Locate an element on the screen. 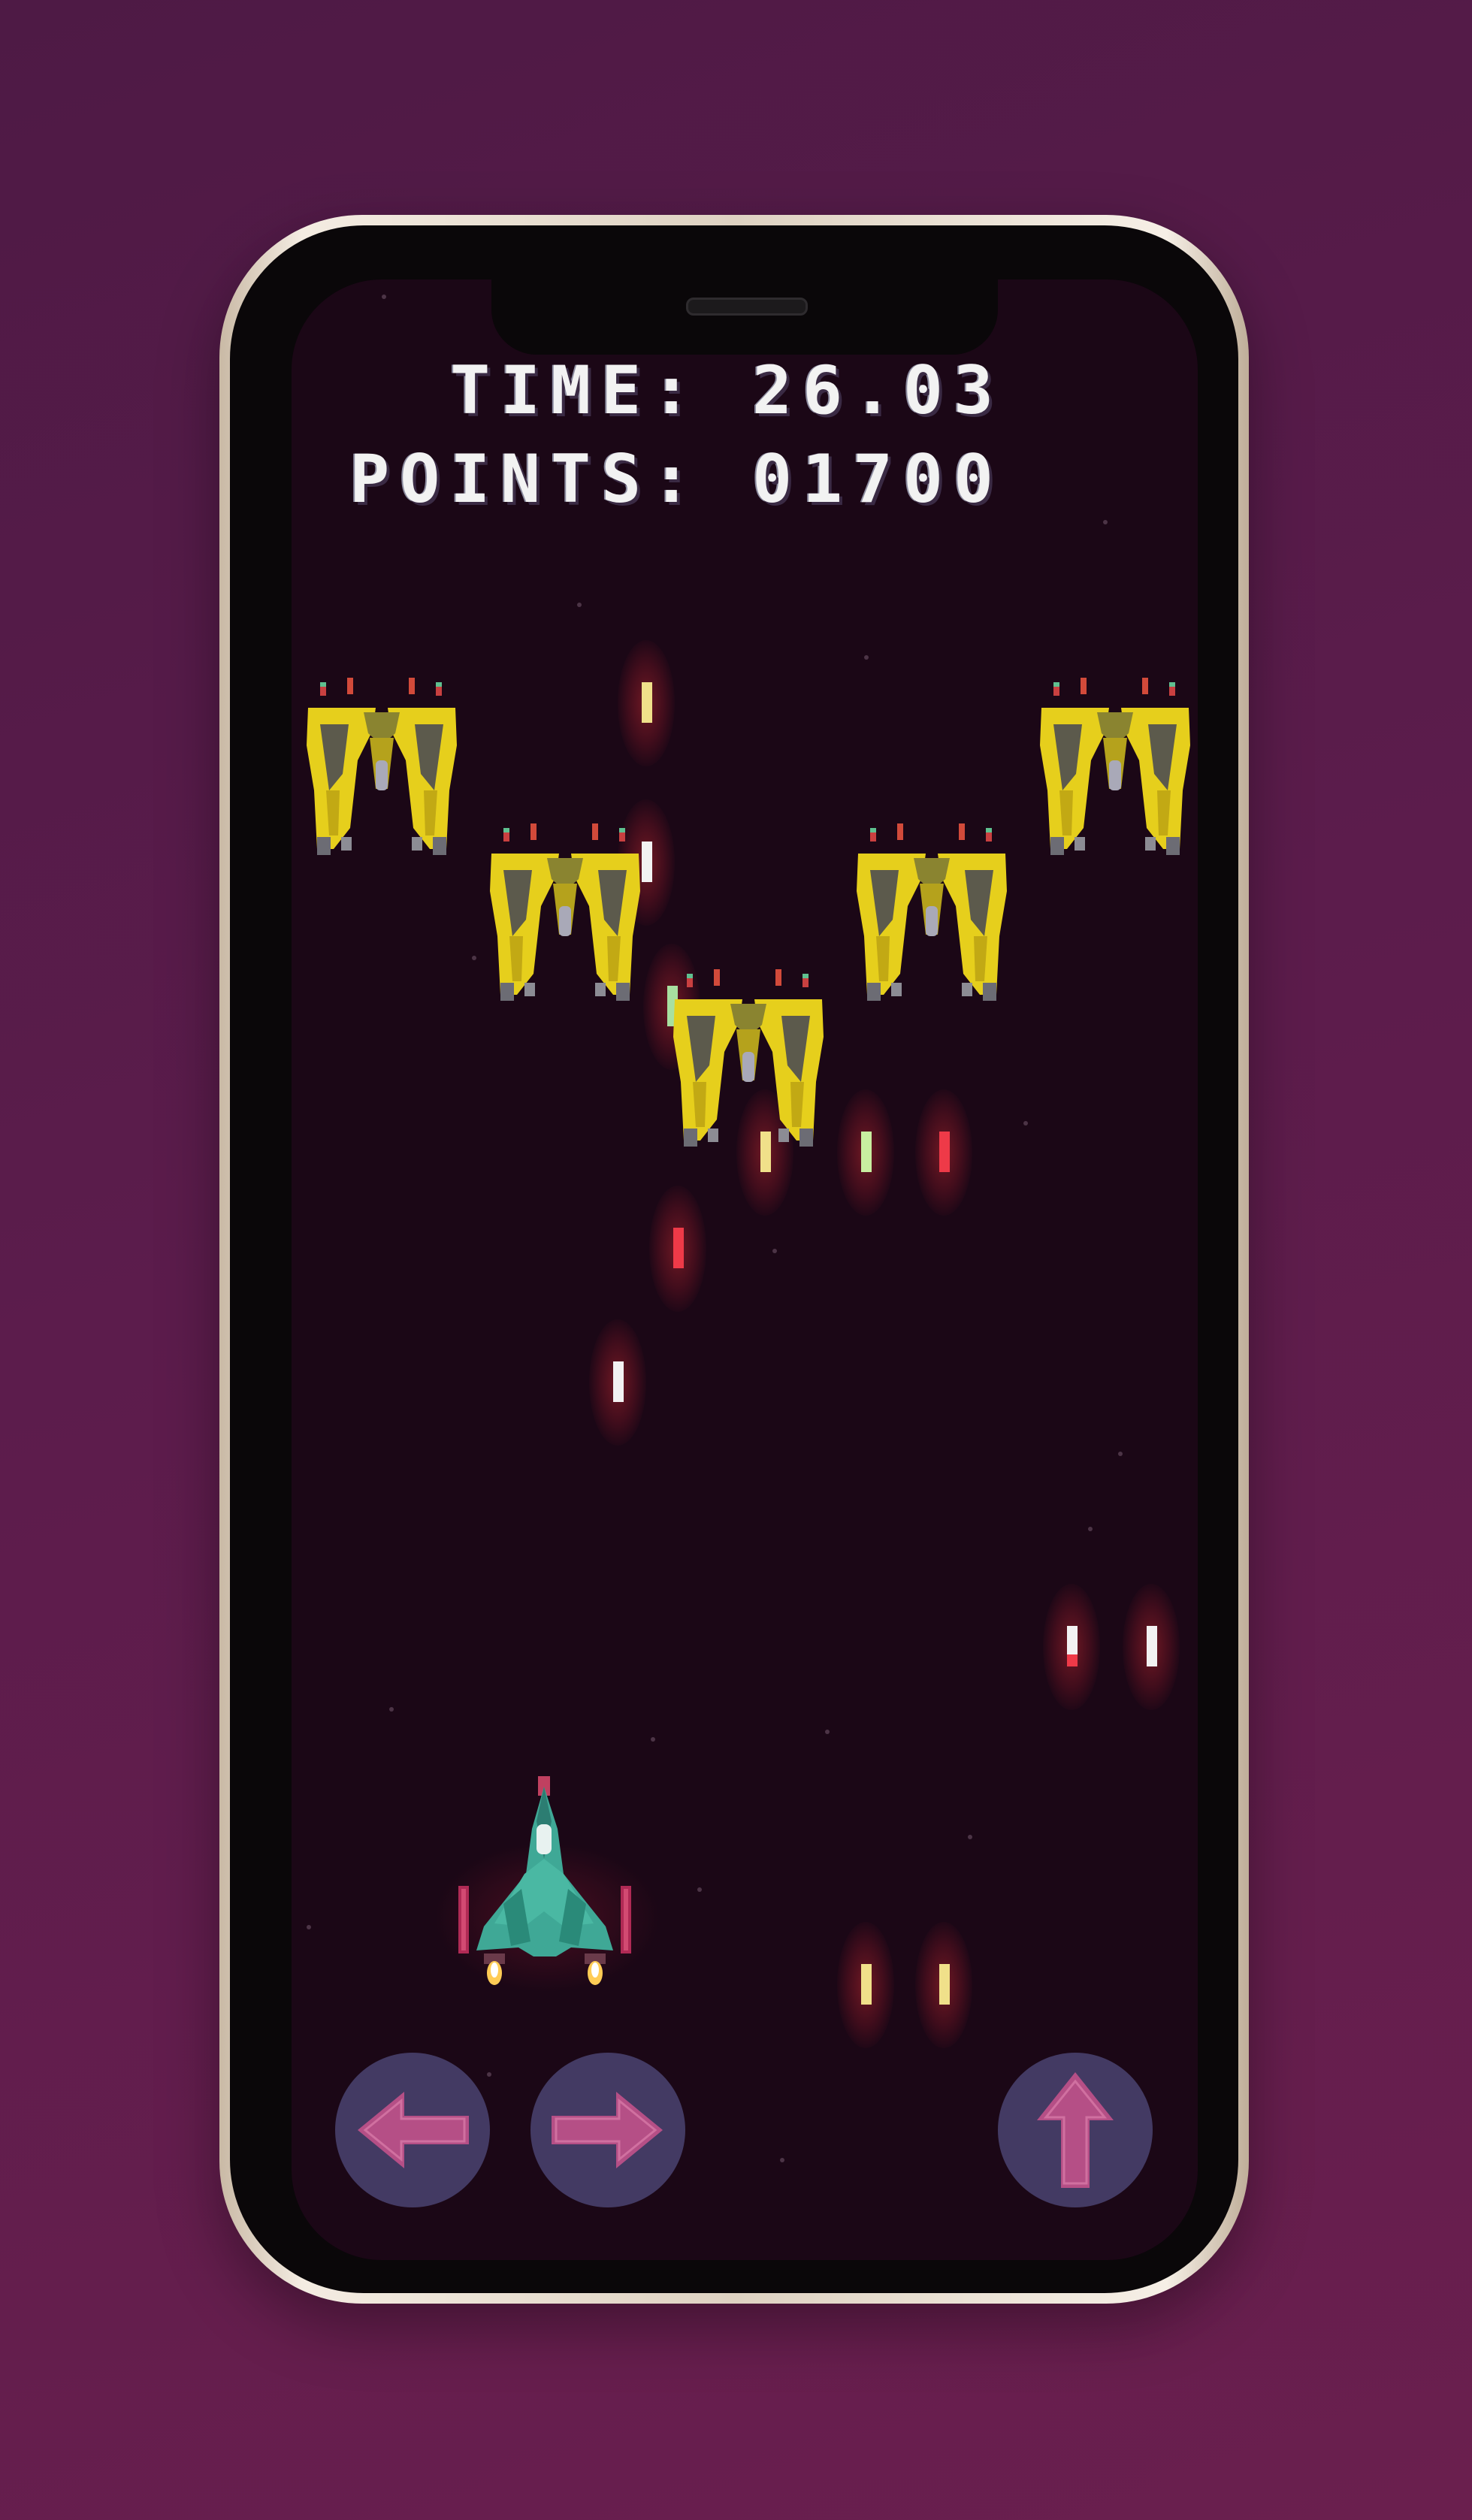 This screenshot has height=2520, width=1472. arrow-up-icon is located at coordinates (1076, 2130).